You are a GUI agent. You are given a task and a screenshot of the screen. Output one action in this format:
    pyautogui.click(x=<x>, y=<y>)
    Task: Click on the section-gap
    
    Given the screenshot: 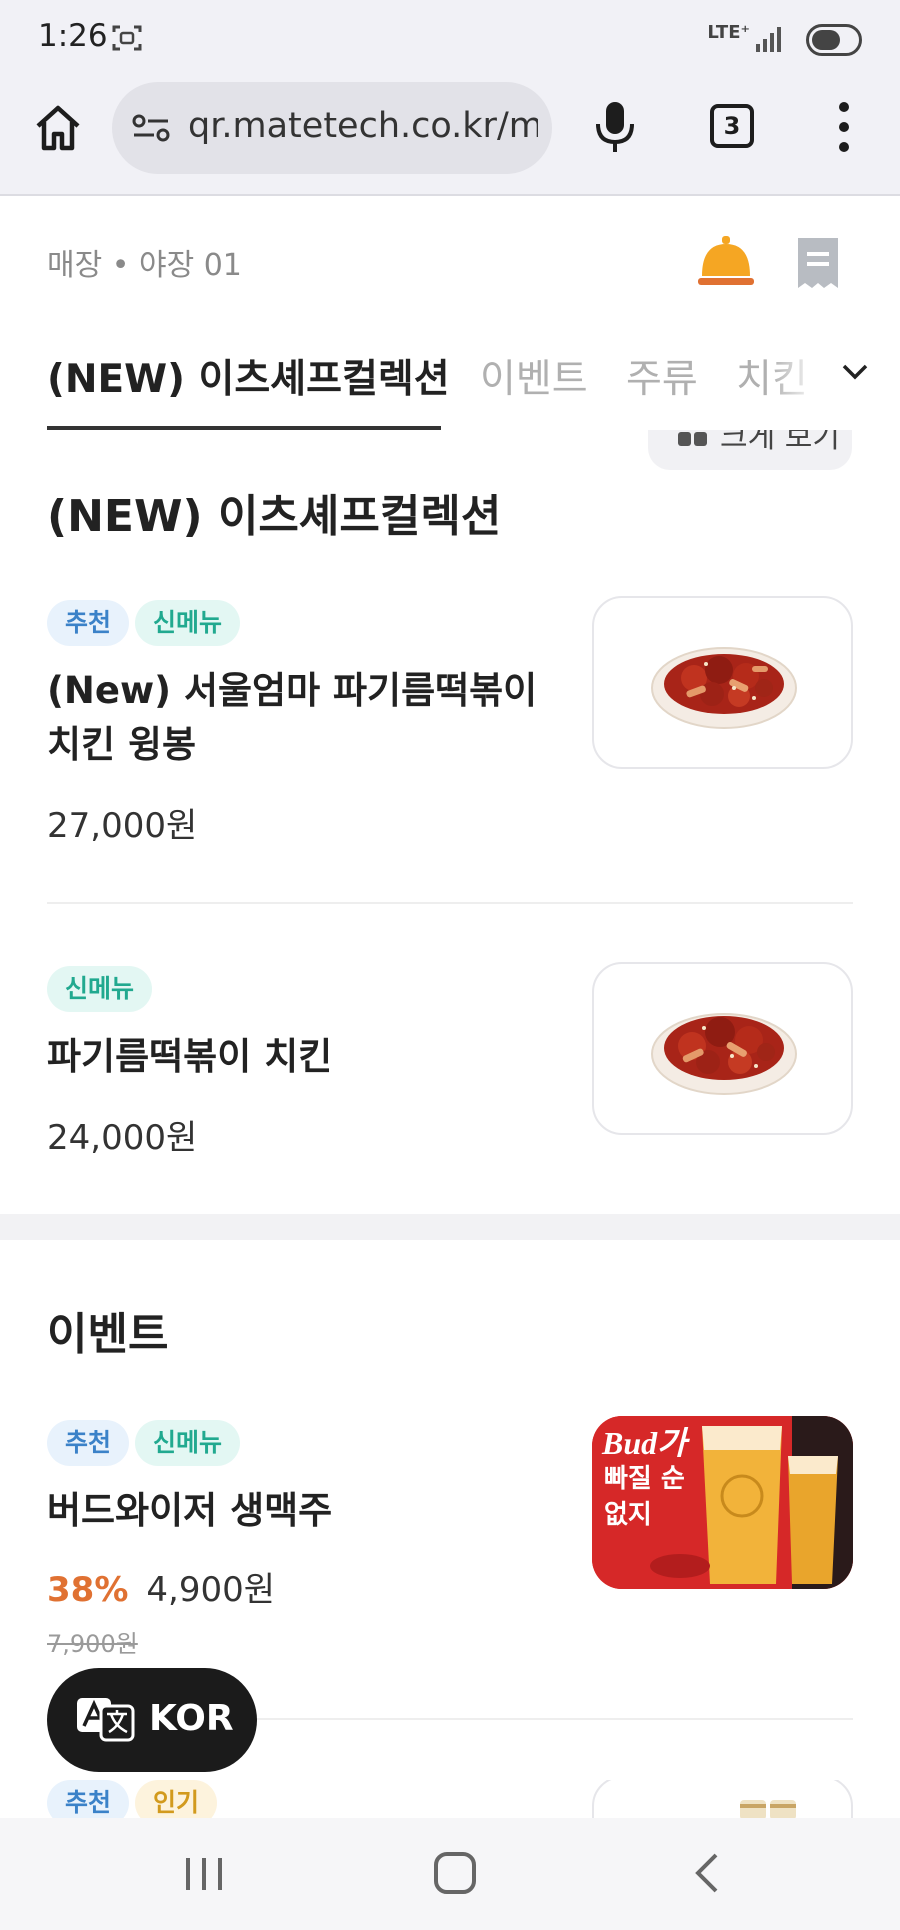 What is the action you would take?
    pyautogui.click(x=450, y=1227)
    